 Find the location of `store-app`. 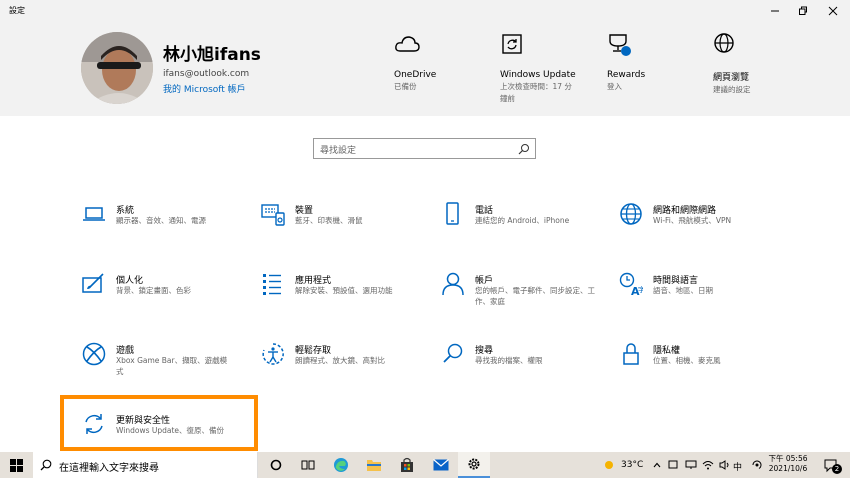

store-app is located at coordinates (407, 465).